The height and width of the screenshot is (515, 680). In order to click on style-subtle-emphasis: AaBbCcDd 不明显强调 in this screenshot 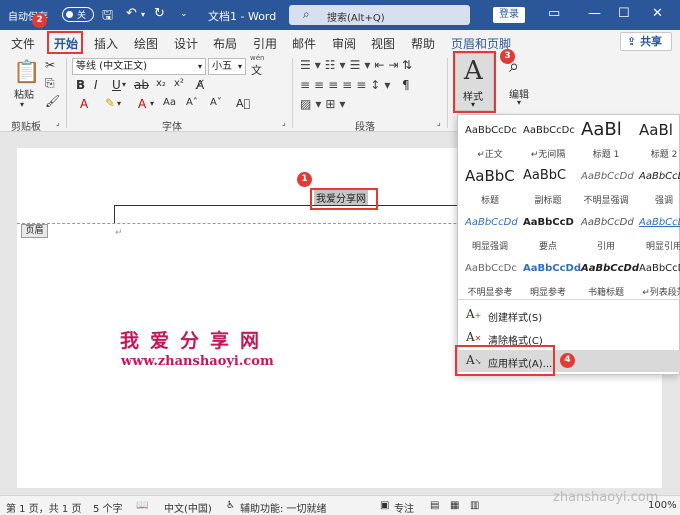, I will do `click(606, 188)`.